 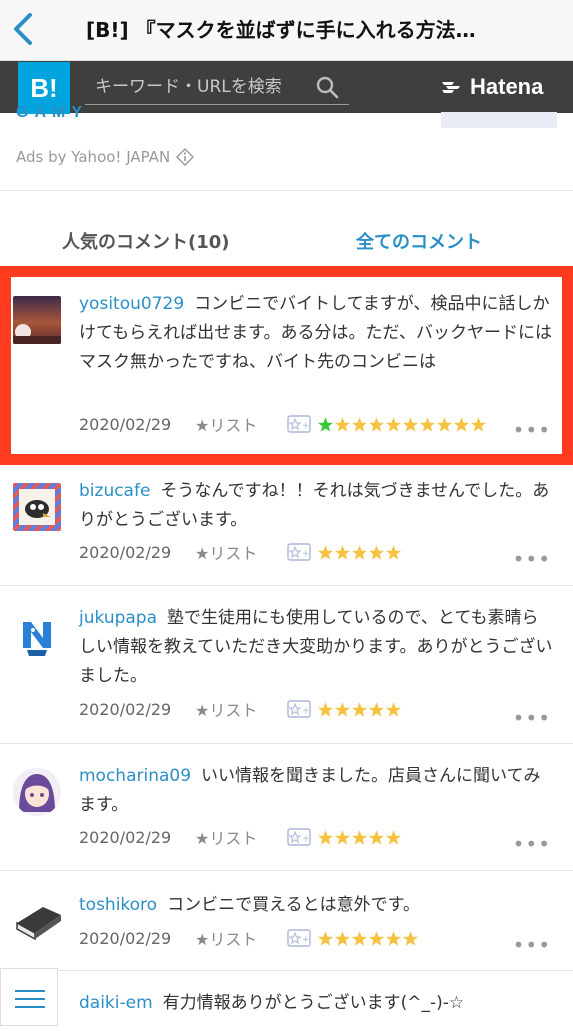 I want to click on ad-info-icon, so click(x=185, y=157).